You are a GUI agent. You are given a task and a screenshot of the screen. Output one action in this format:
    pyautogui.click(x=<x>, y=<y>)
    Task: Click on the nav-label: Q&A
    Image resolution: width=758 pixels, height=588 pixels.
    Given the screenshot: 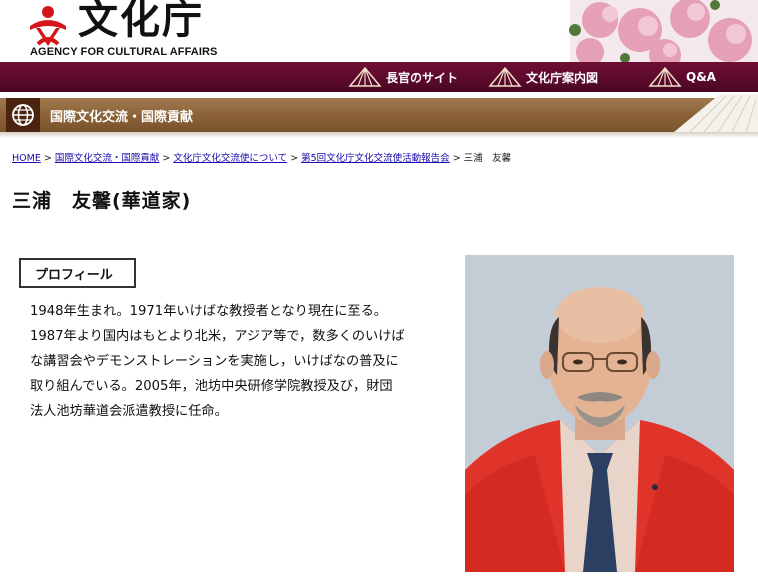 What is the action you would take?
    pyautogui.click(x=701, y=77)
    